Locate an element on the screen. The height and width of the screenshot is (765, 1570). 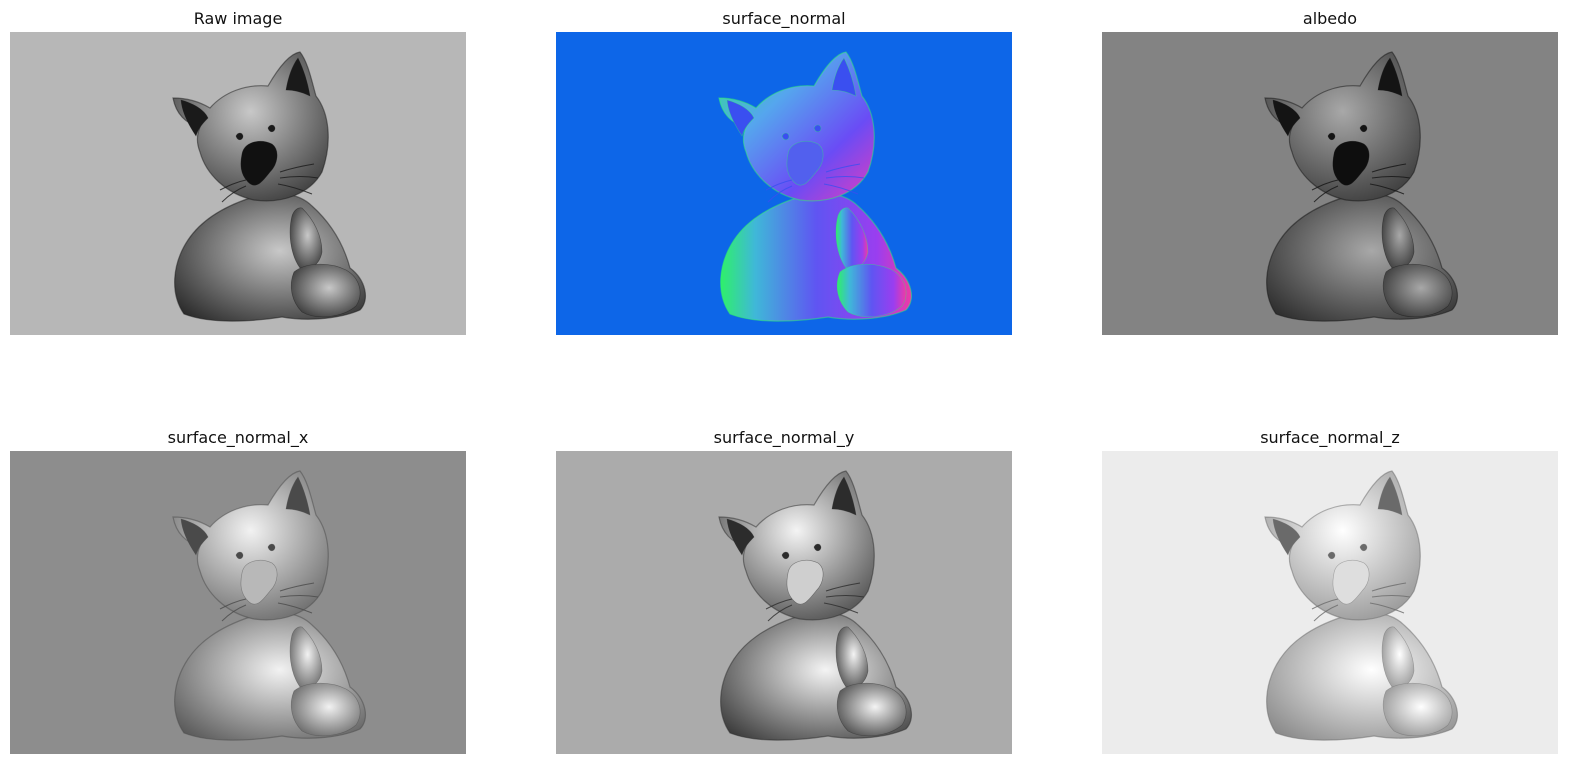
surface-normal-x-image is located at coordinates (238, 602).